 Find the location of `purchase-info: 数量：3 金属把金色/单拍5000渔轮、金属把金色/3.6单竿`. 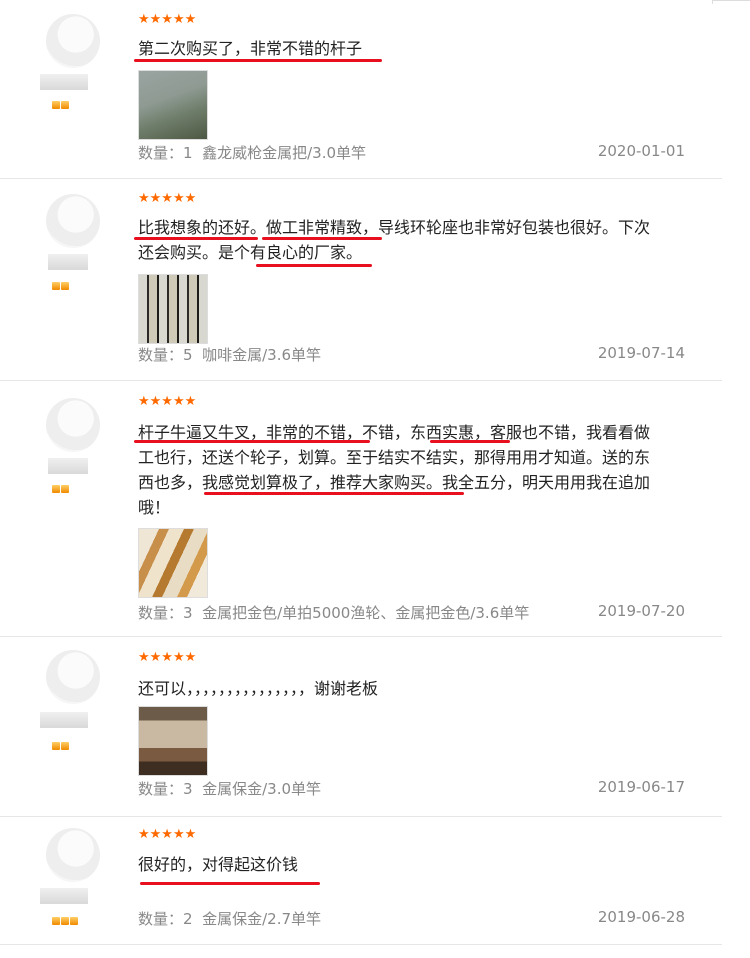

purchase-info: 数量：3 金属把金色/单拍5000渔轮、金属把金色/3.6单竿 is located at coordinates (333, 612).